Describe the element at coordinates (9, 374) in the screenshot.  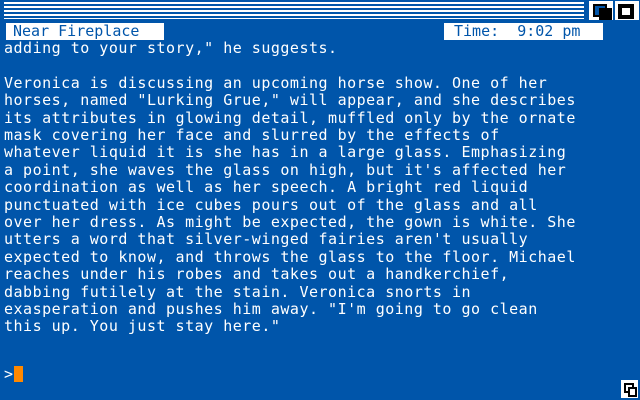
I see `prompt-symbol: >` at that location.